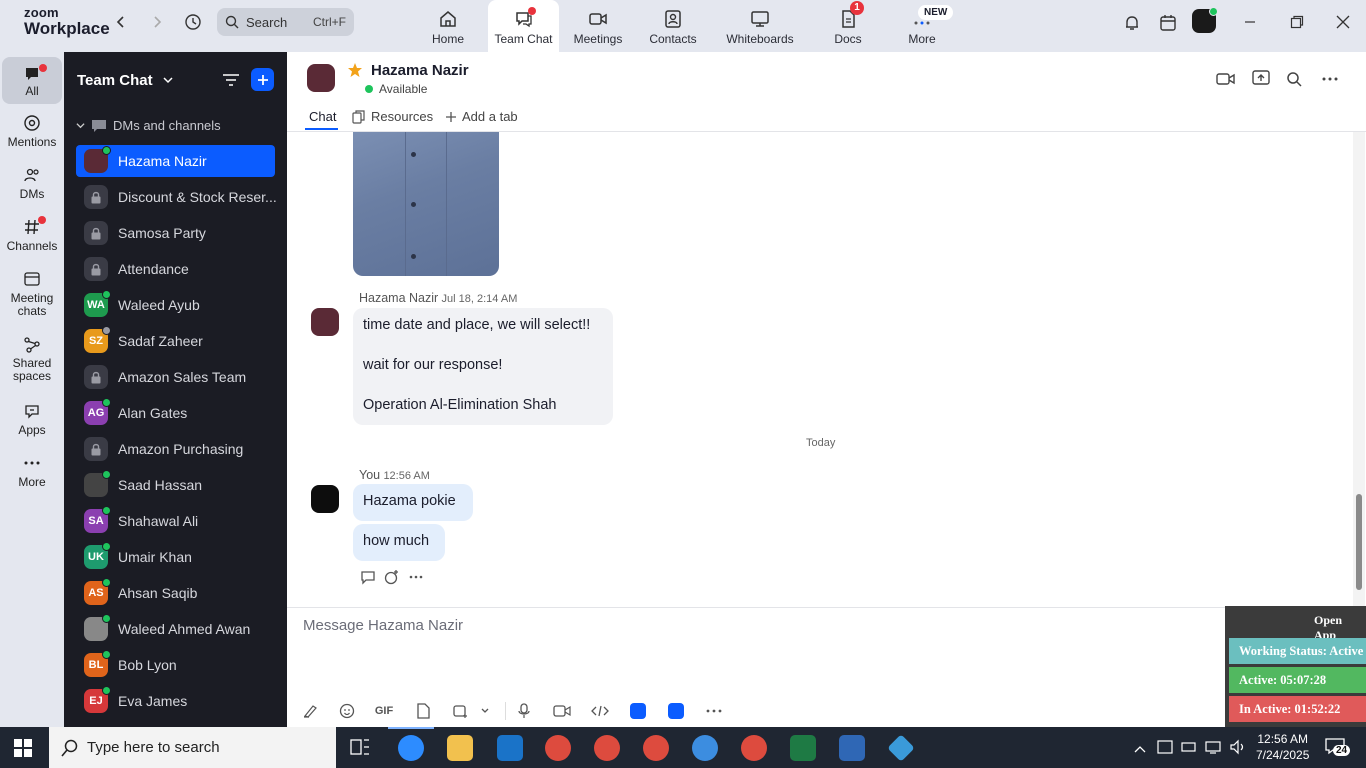  What do you see at coordinates (1343, 22) in the screenshot?
I see `close-icon` at bounding box center [1343, 22].